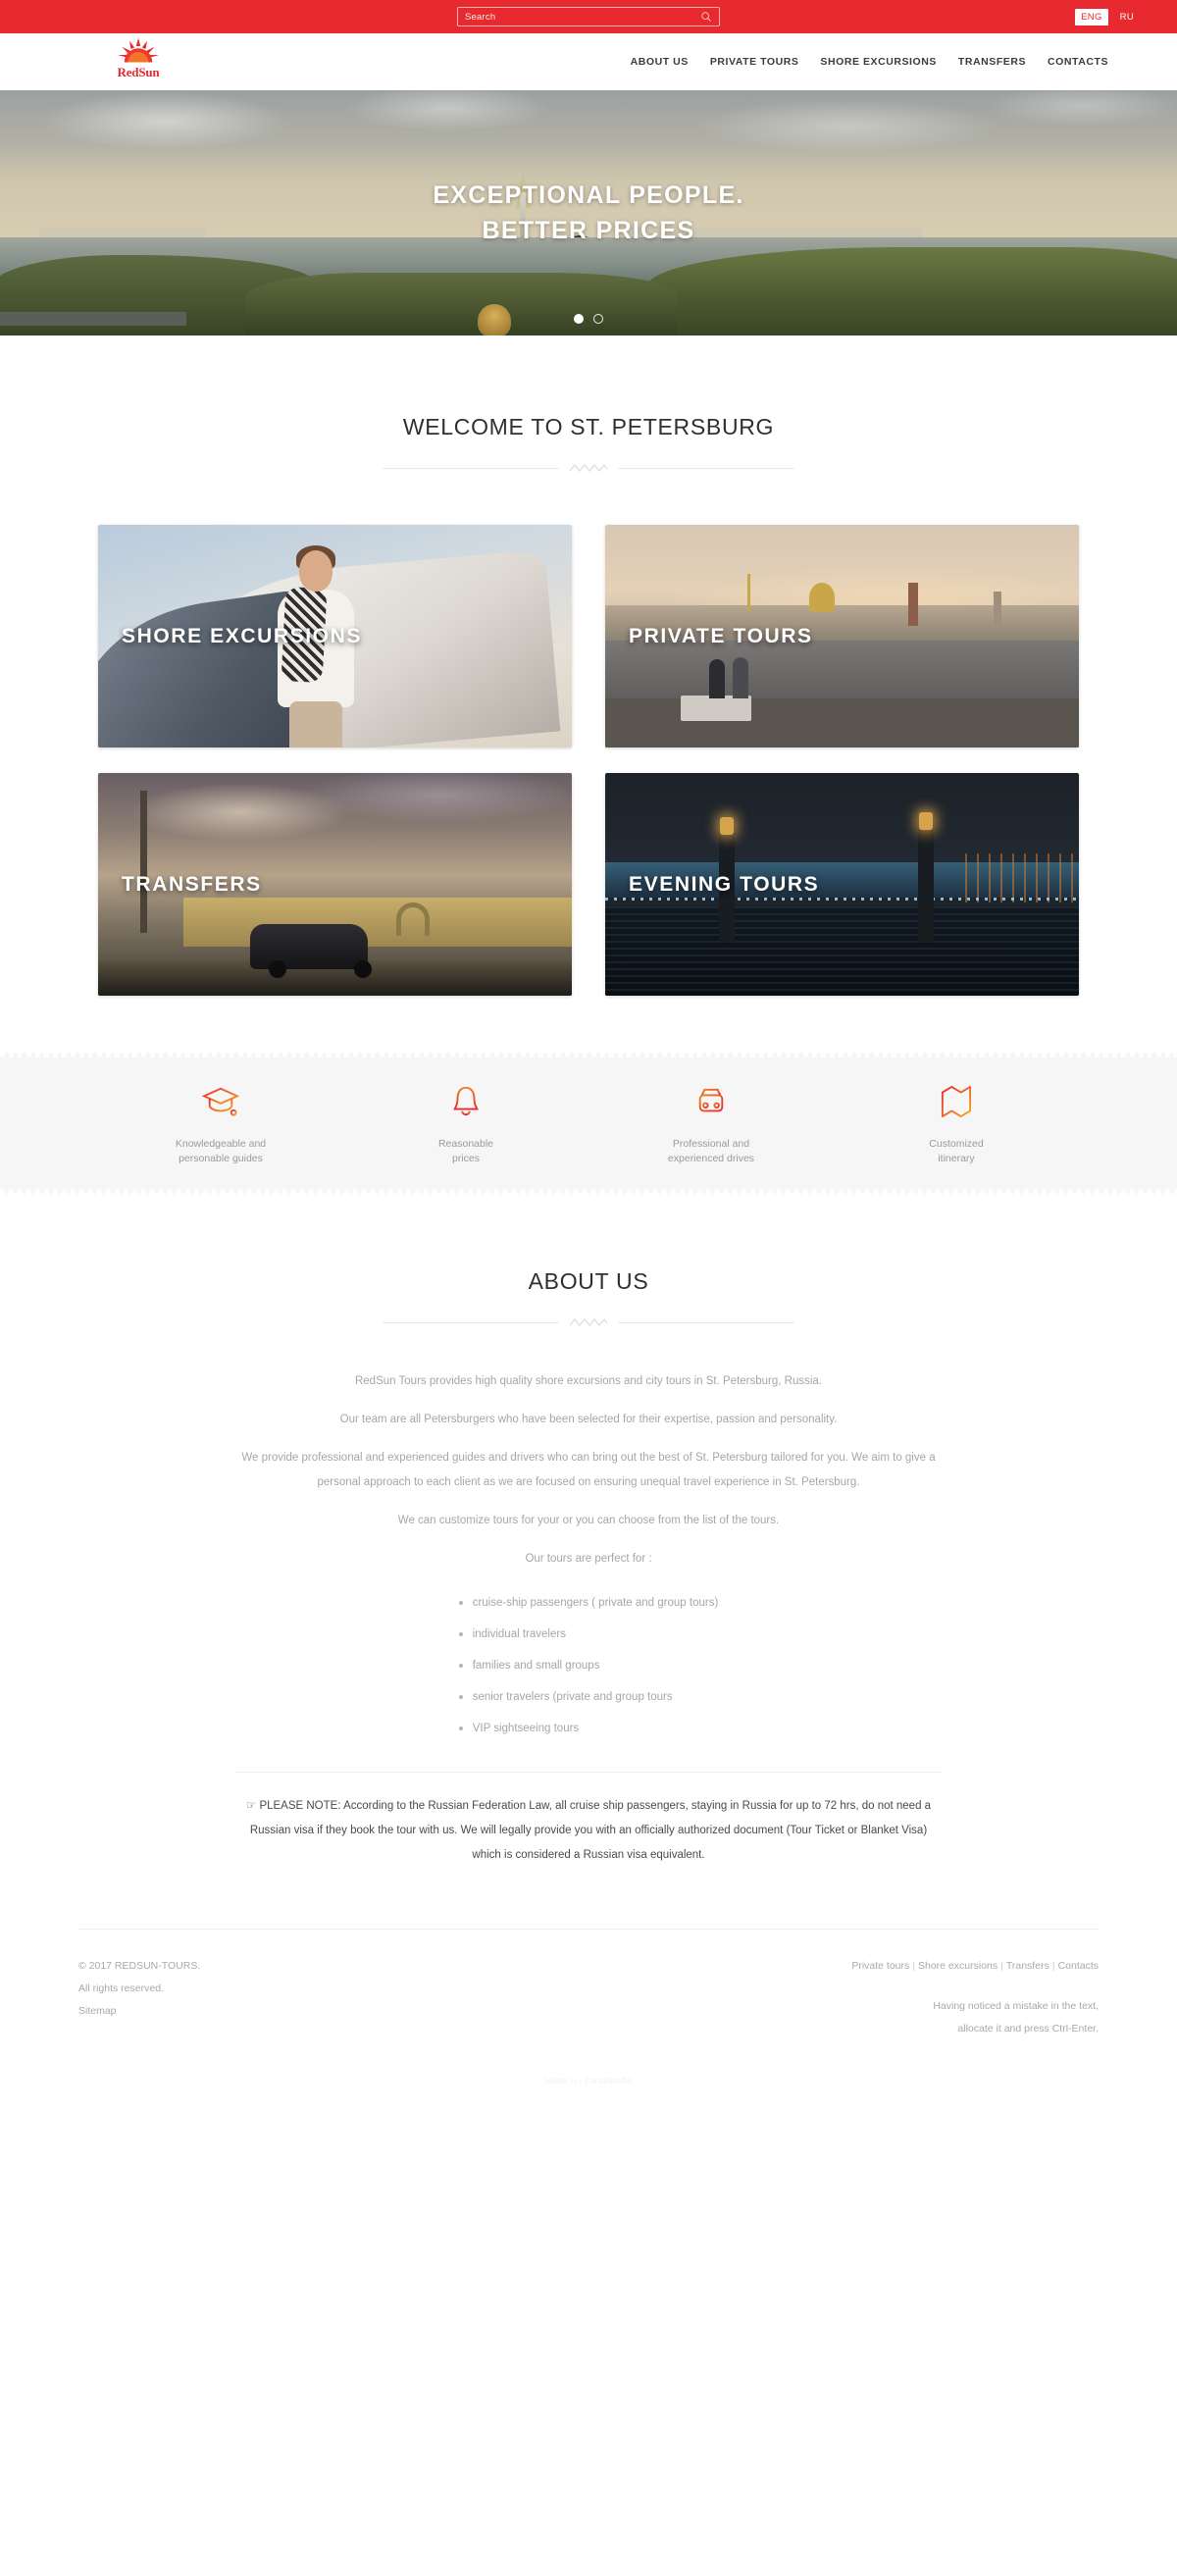 The width and height of the screenshot is (1177, 2576). Describe the element at coordinates (221, 1158) in the screenshot. I see `feature-label-line2: personable guides` at that location.